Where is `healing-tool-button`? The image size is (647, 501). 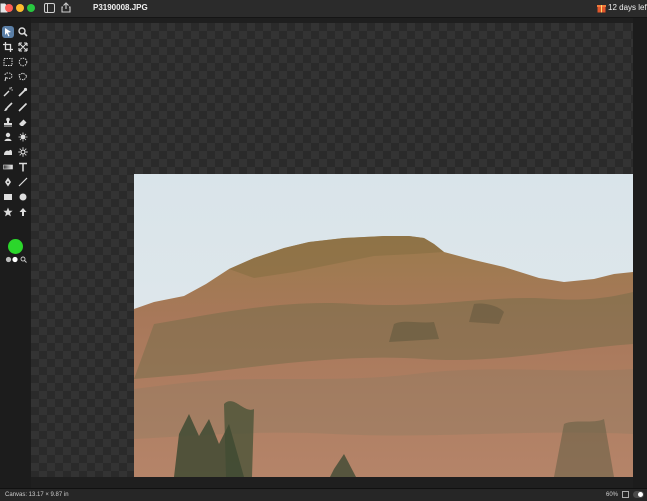 healing-tool-button is located at coordinates (8, 137).